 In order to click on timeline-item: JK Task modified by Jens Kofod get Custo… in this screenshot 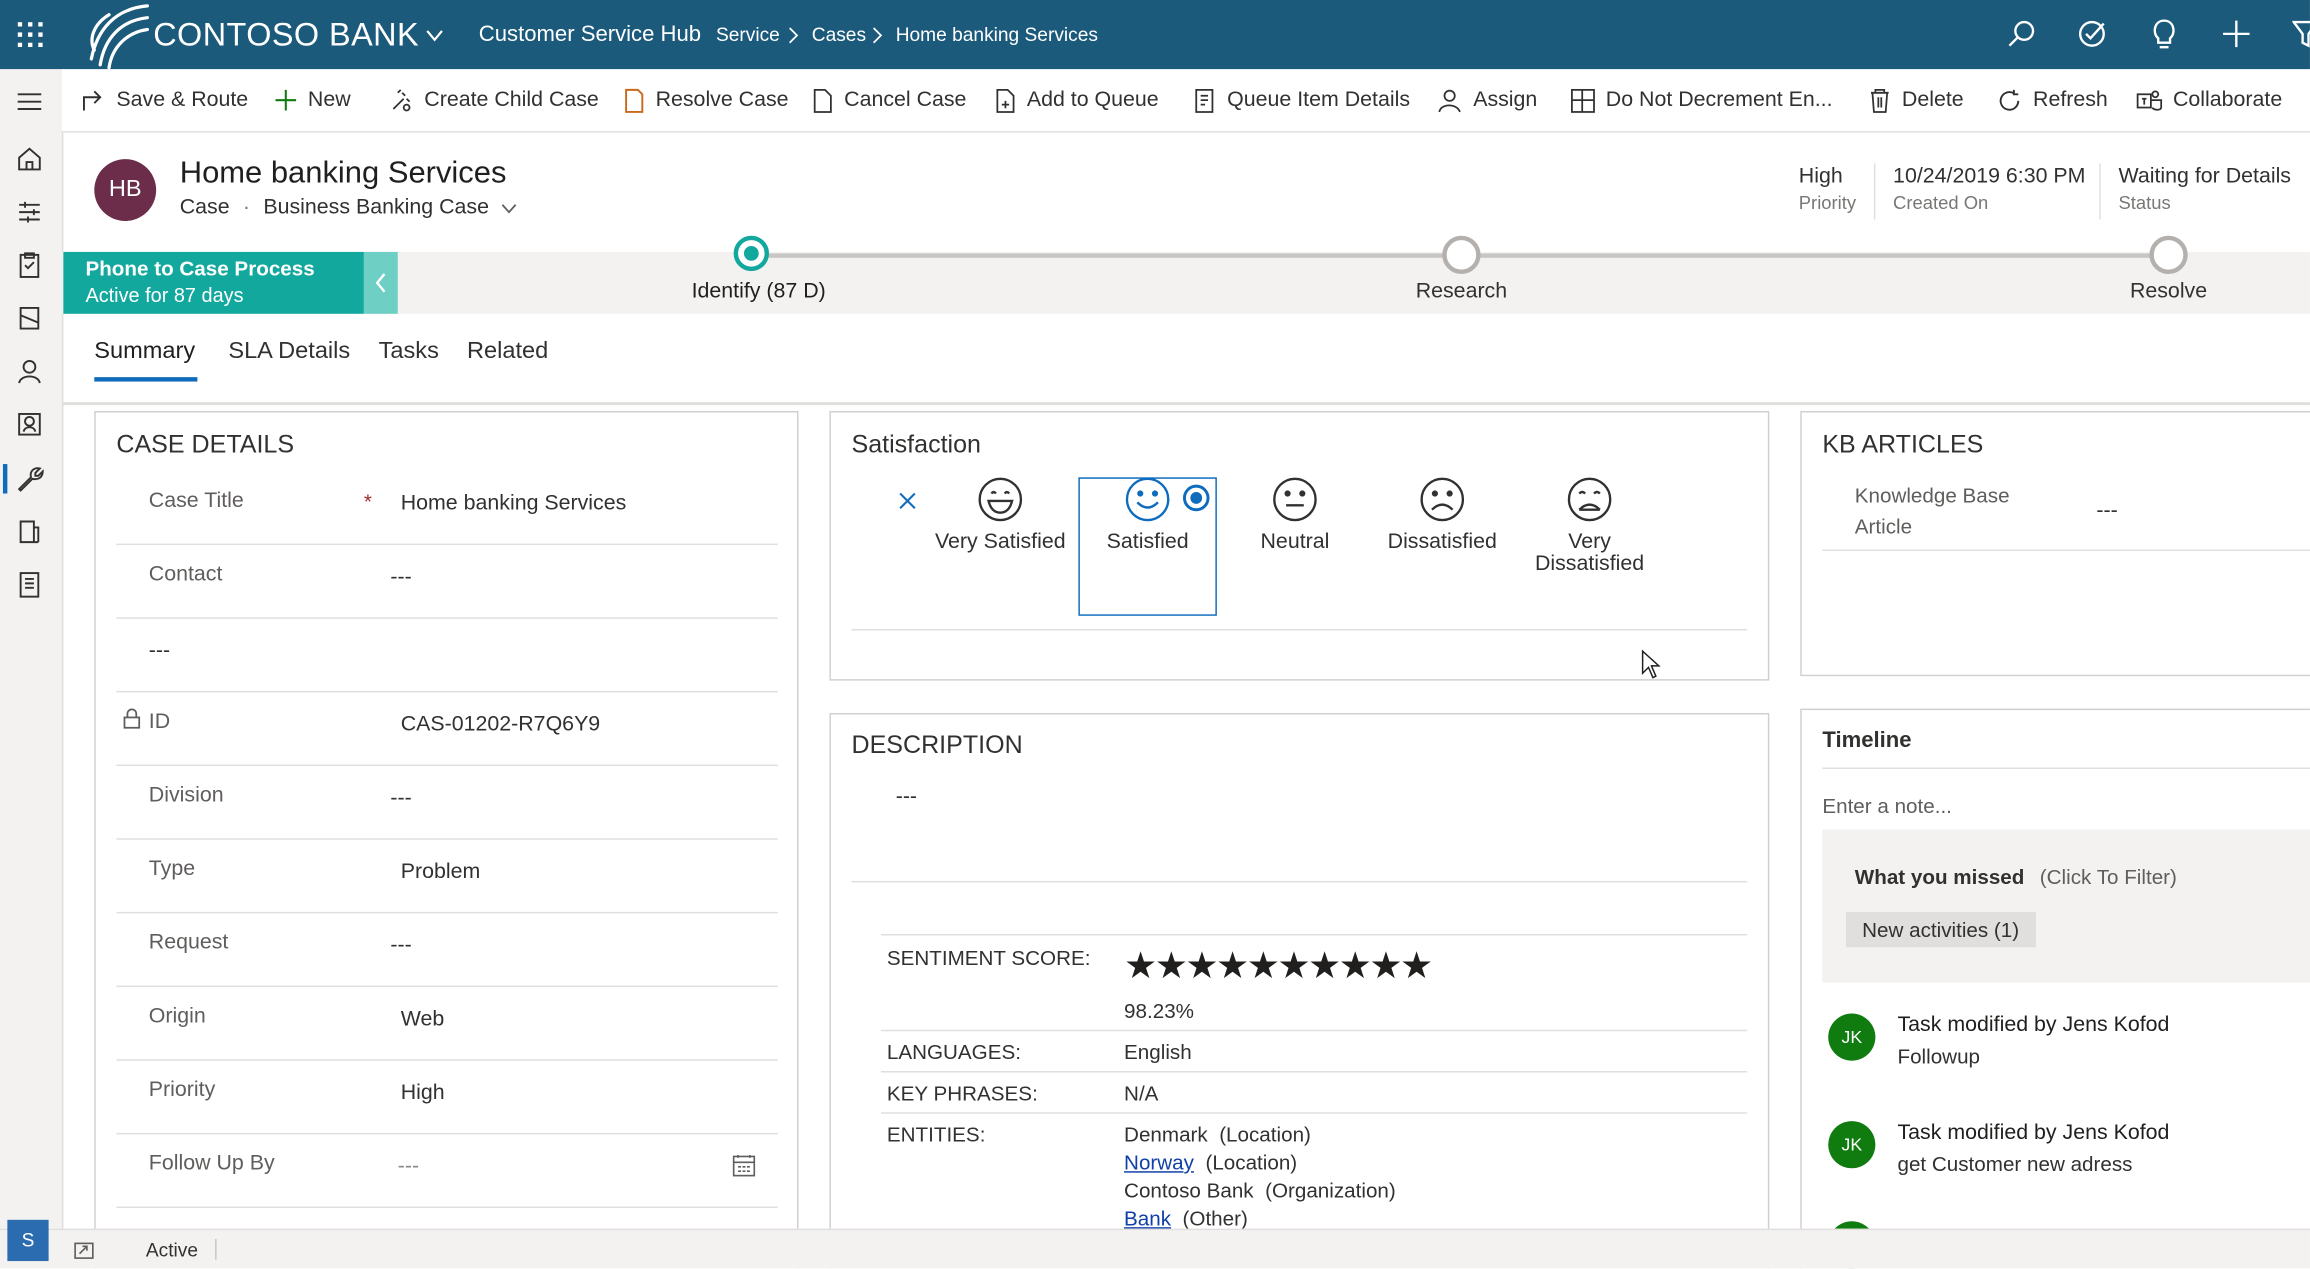, I will do `click(2069, 1156)`.